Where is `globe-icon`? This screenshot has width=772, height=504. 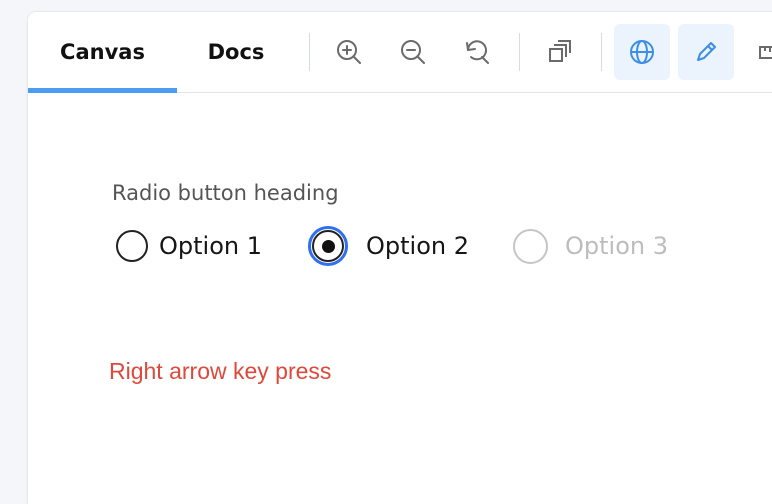 globe-icon is located at coordinates (642, 52).